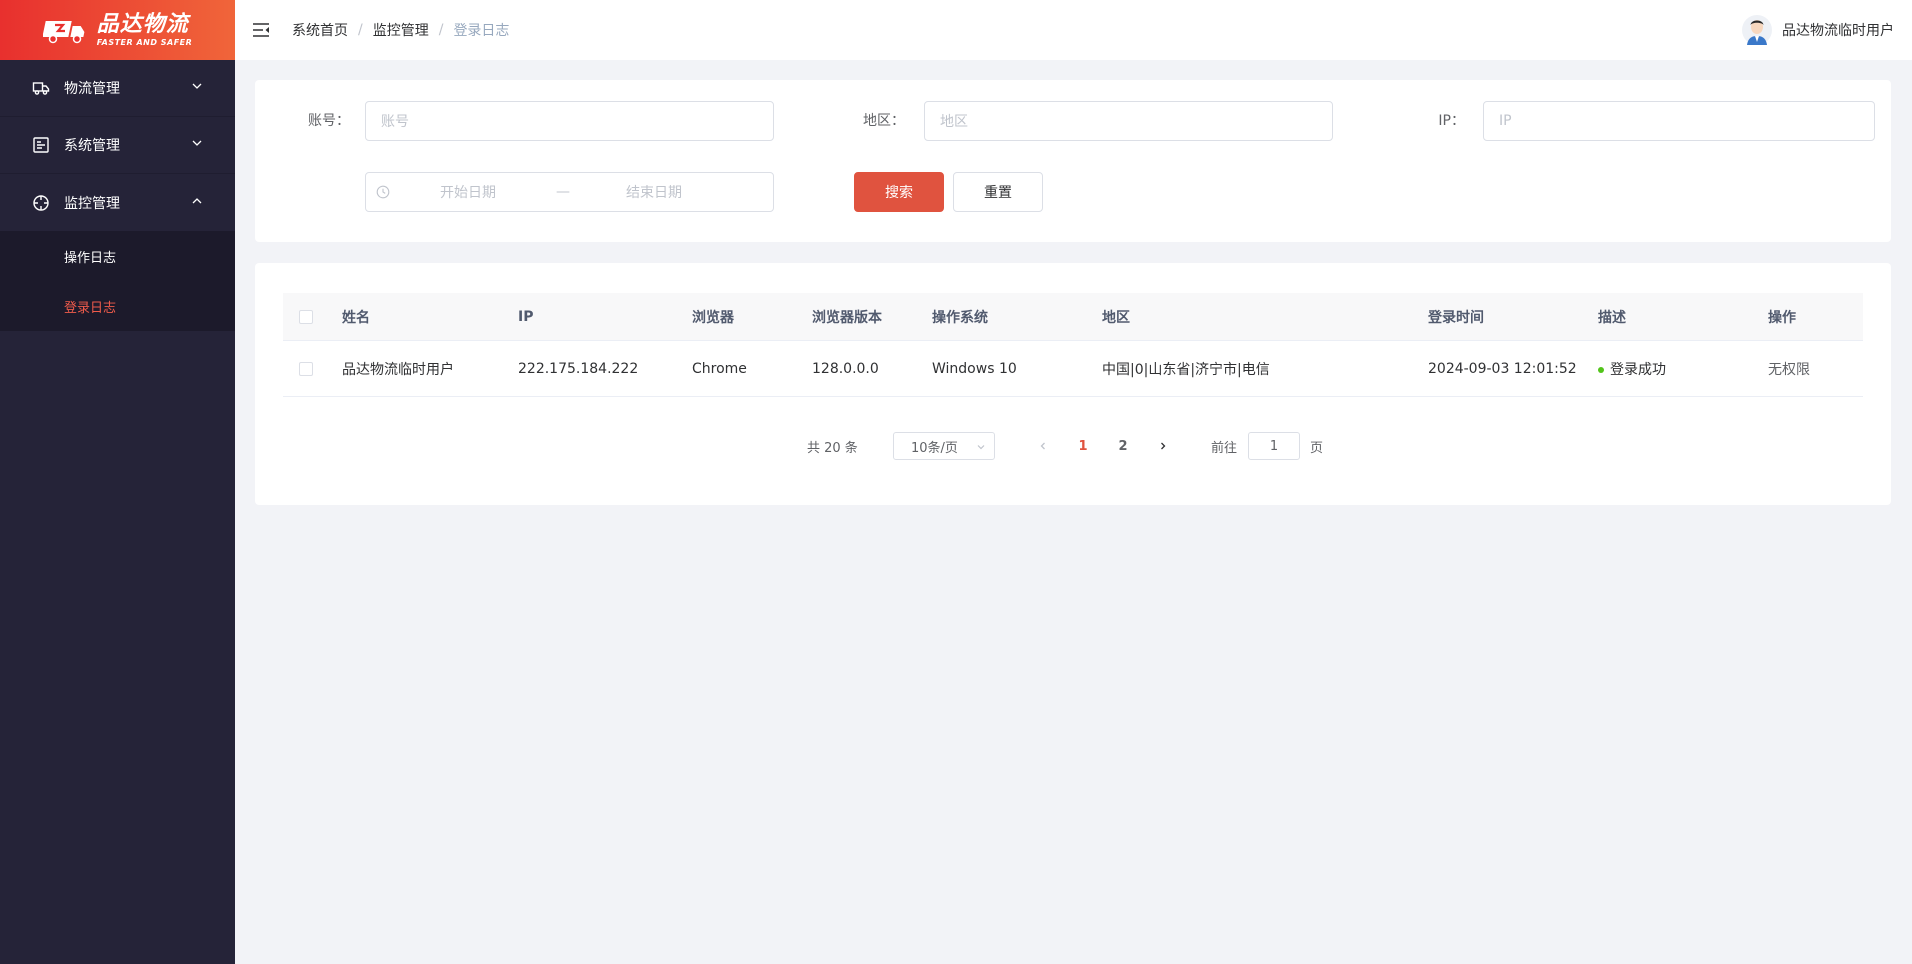 The height and width of the screenshot is (964, 1912). I want to click on truck-logo-icon, so click(63, 32).